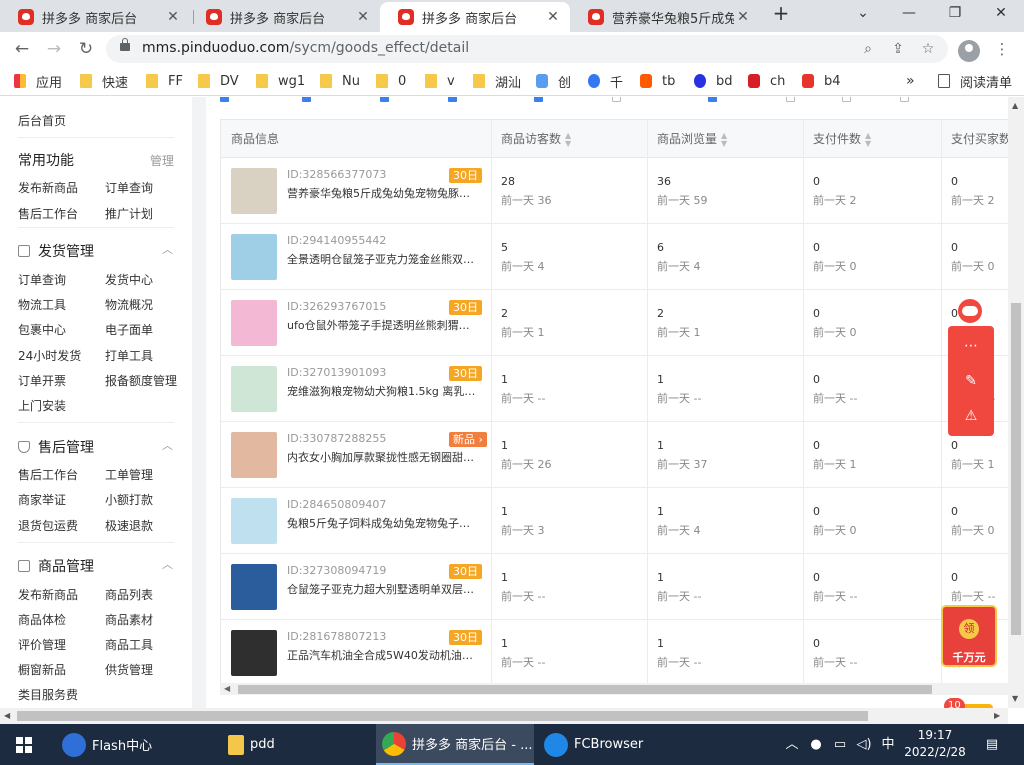 The image size is (1024, 765). Describe the element at coordinates (816, 744) in the screenshot. I see `qq-tray-icon: ●` at that location.